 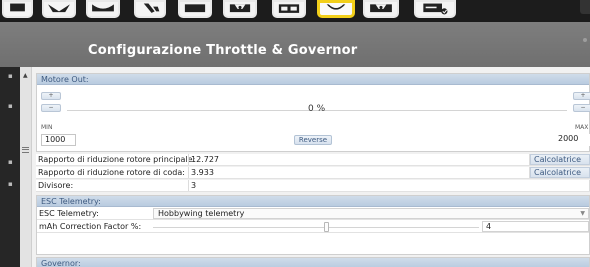 What do you see at coordinates (10, 184) in the screenshot?
I see `sidebar-marker-4: ▪` at bounding box center [10, 184].